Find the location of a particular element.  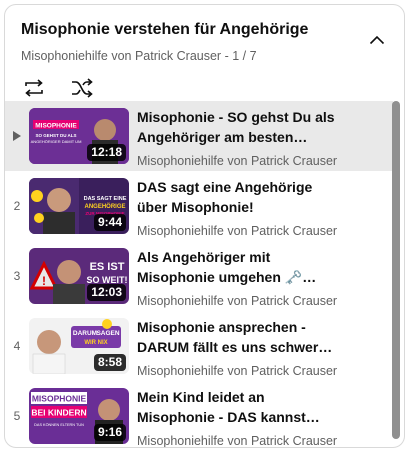

play-indicator-icon is located at coordinates (17, 136).